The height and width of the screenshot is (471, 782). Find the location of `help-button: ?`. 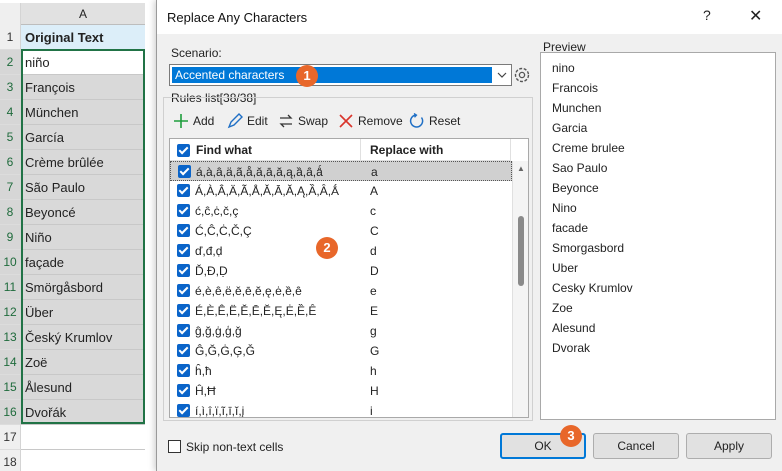

help-button: ? is located at coordinates (707, 15).